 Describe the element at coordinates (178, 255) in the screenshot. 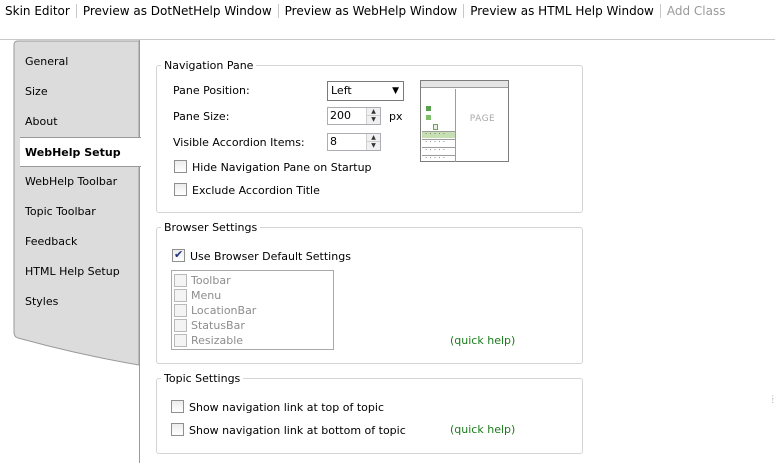

I see `use-browser-default-checkbox` at that location.